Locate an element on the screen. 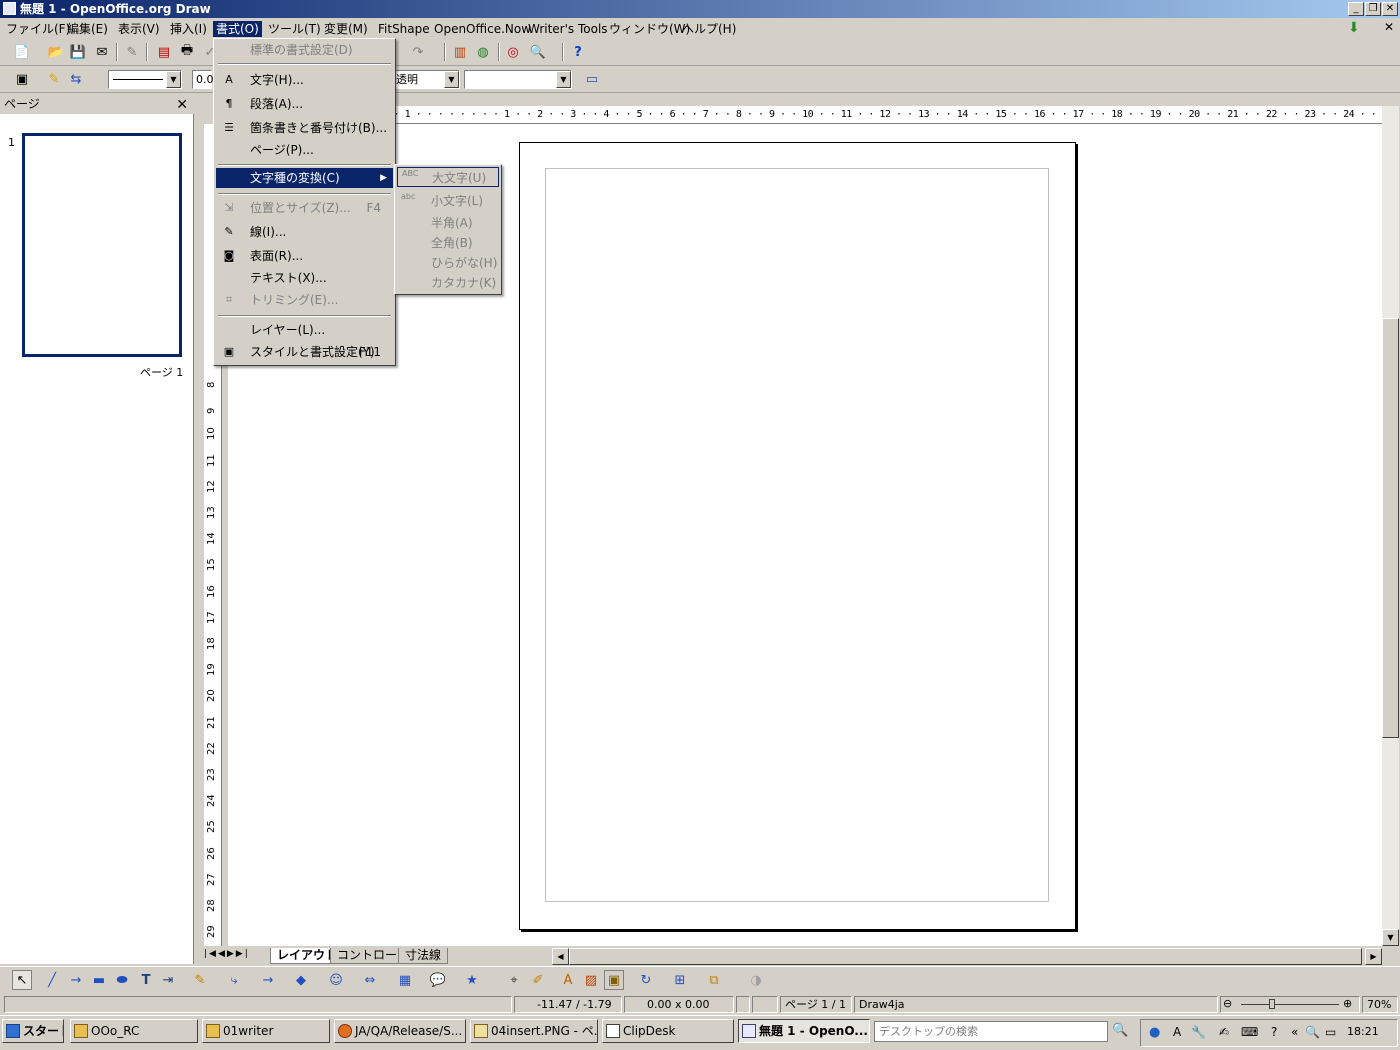 The image size is (1400, 1050). rectangle-tool-icon: ▬ is located at coordinates (99, 980).